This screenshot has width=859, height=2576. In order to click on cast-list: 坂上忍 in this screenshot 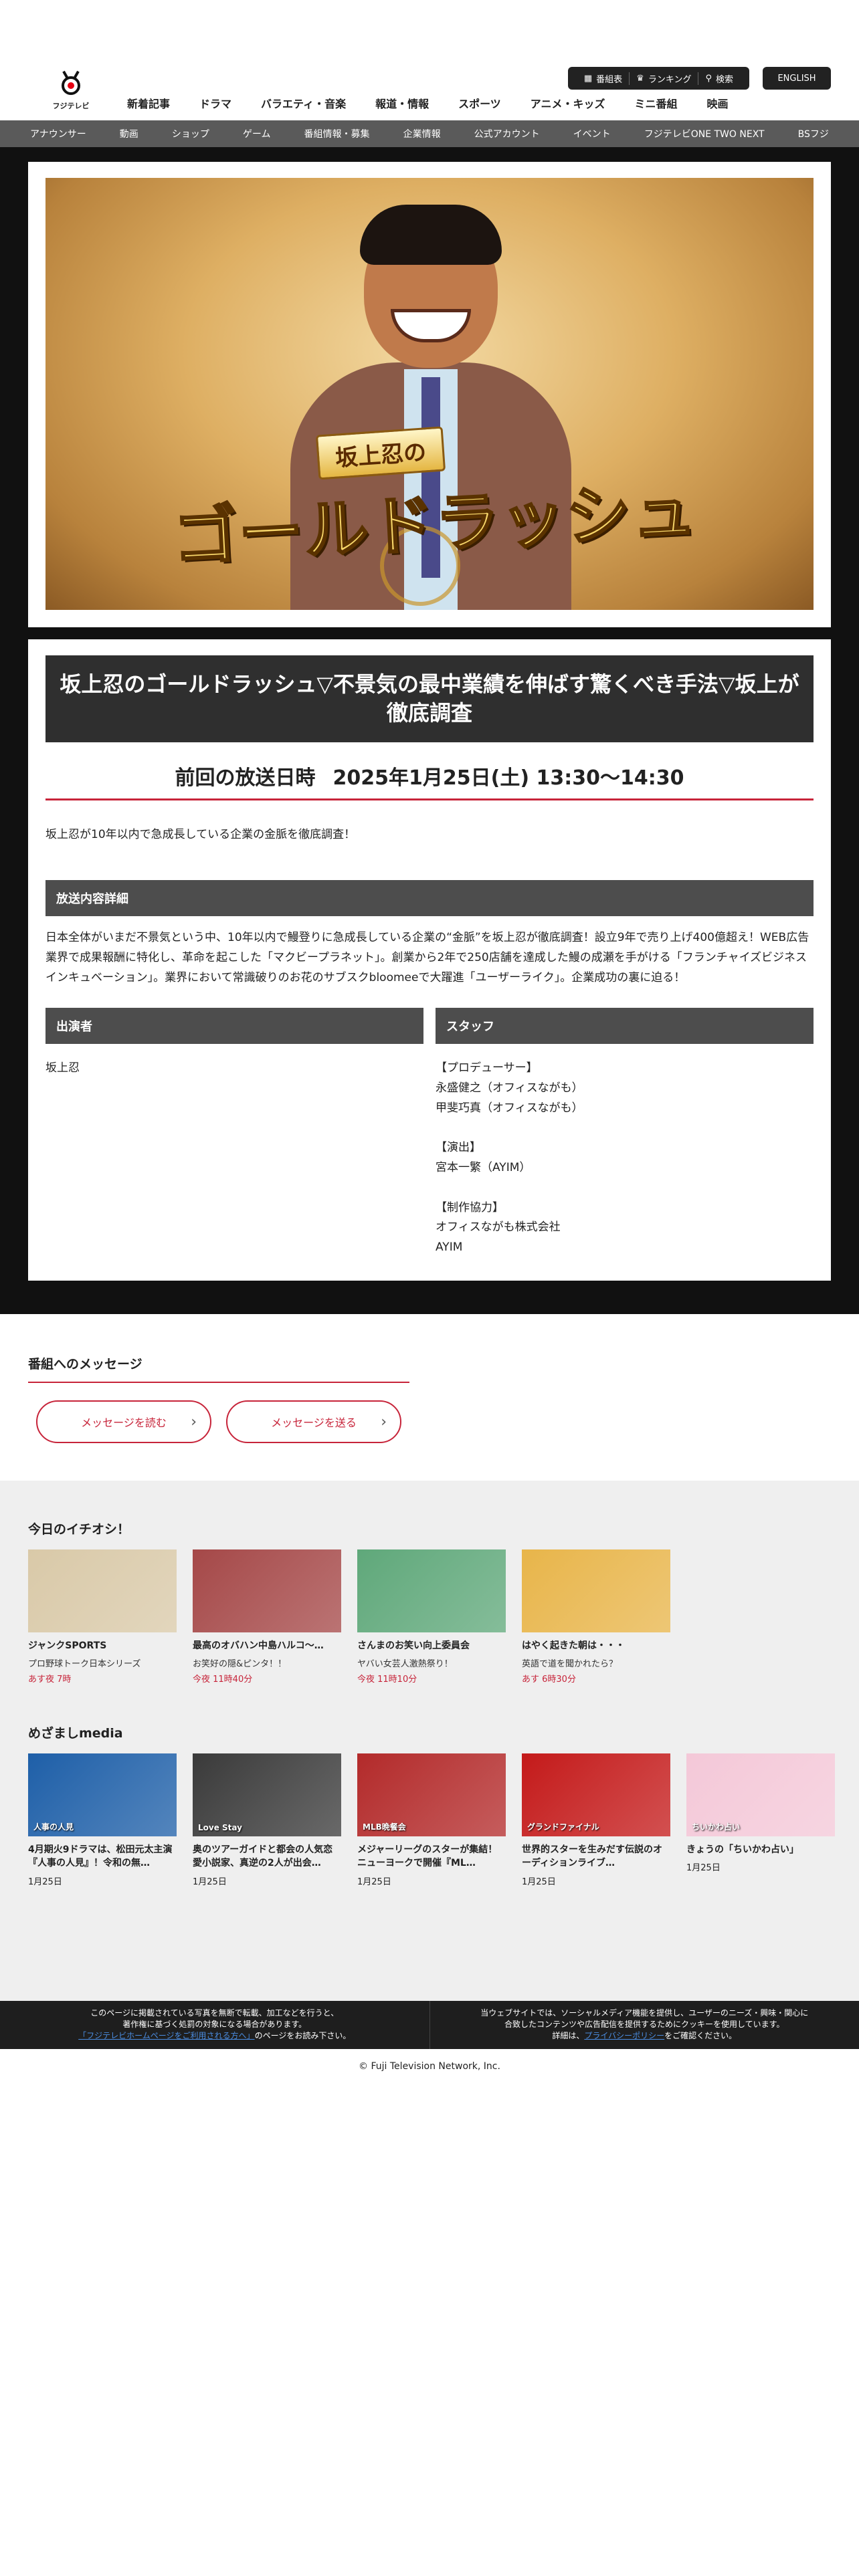, I will do `click(63, 1068)`.